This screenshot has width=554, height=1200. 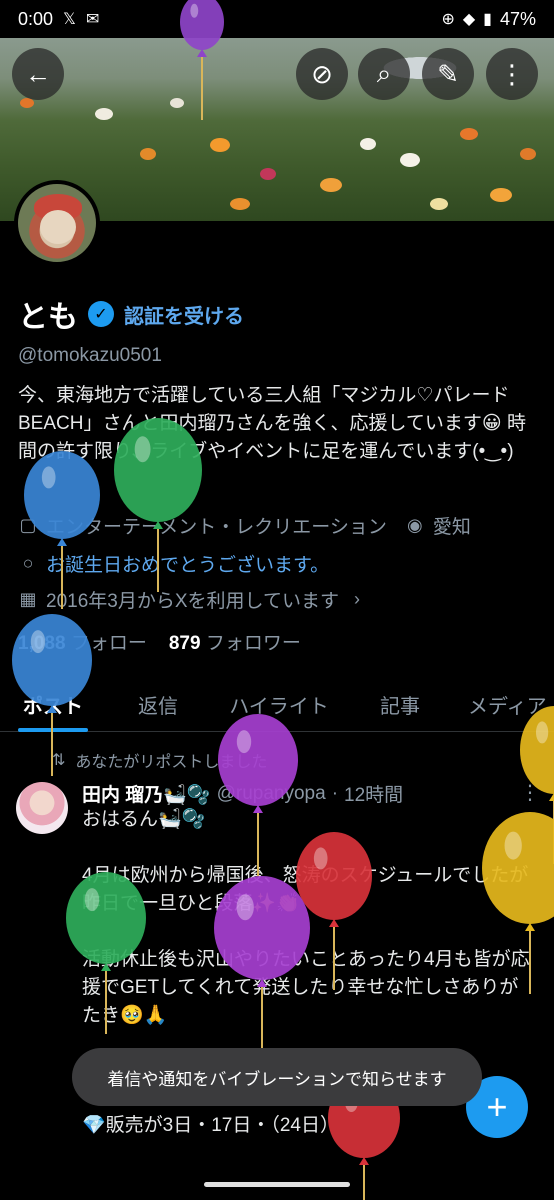 What do you see at coordinates (487, 19) in the screenshot?
I see `battery-icon: ▮` at bounding box center [487, 19].